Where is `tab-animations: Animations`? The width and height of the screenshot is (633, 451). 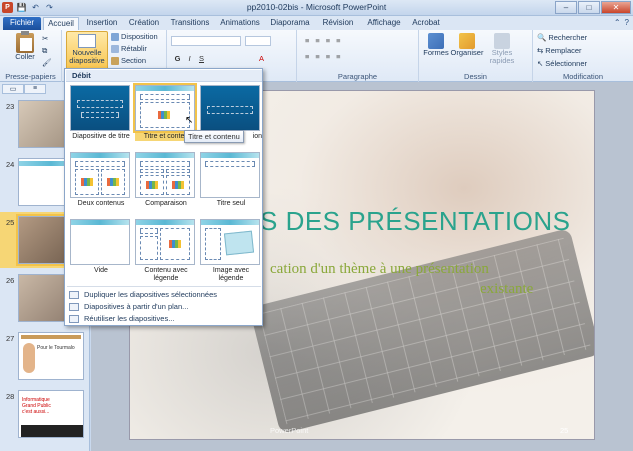 tab-animations: Animations is located at coordinates (240, 23).